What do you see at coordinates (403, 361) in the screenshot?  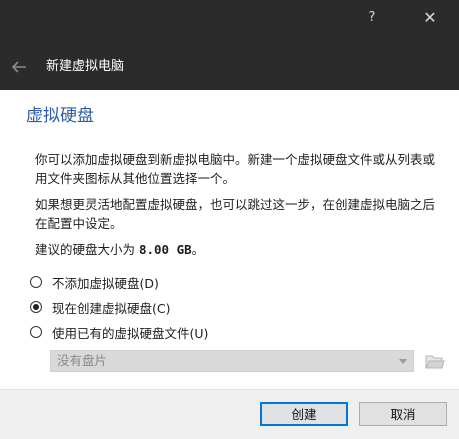 I see `chevron-down-icon` at bounding box center [403, 361].